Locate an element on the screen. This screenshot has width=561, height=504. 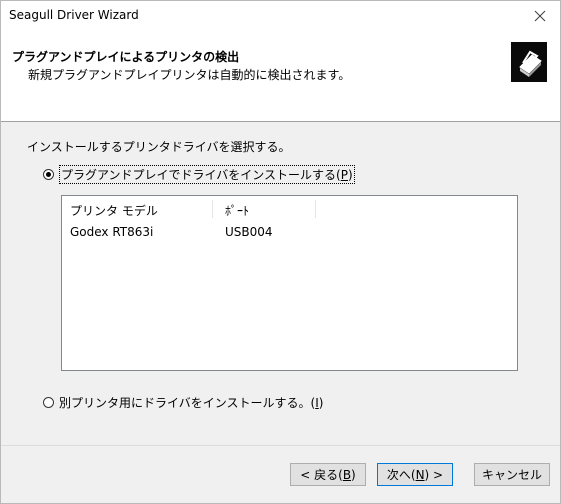
title-bar: Seagull Driver Wizard is located at coordinates (280, 16).